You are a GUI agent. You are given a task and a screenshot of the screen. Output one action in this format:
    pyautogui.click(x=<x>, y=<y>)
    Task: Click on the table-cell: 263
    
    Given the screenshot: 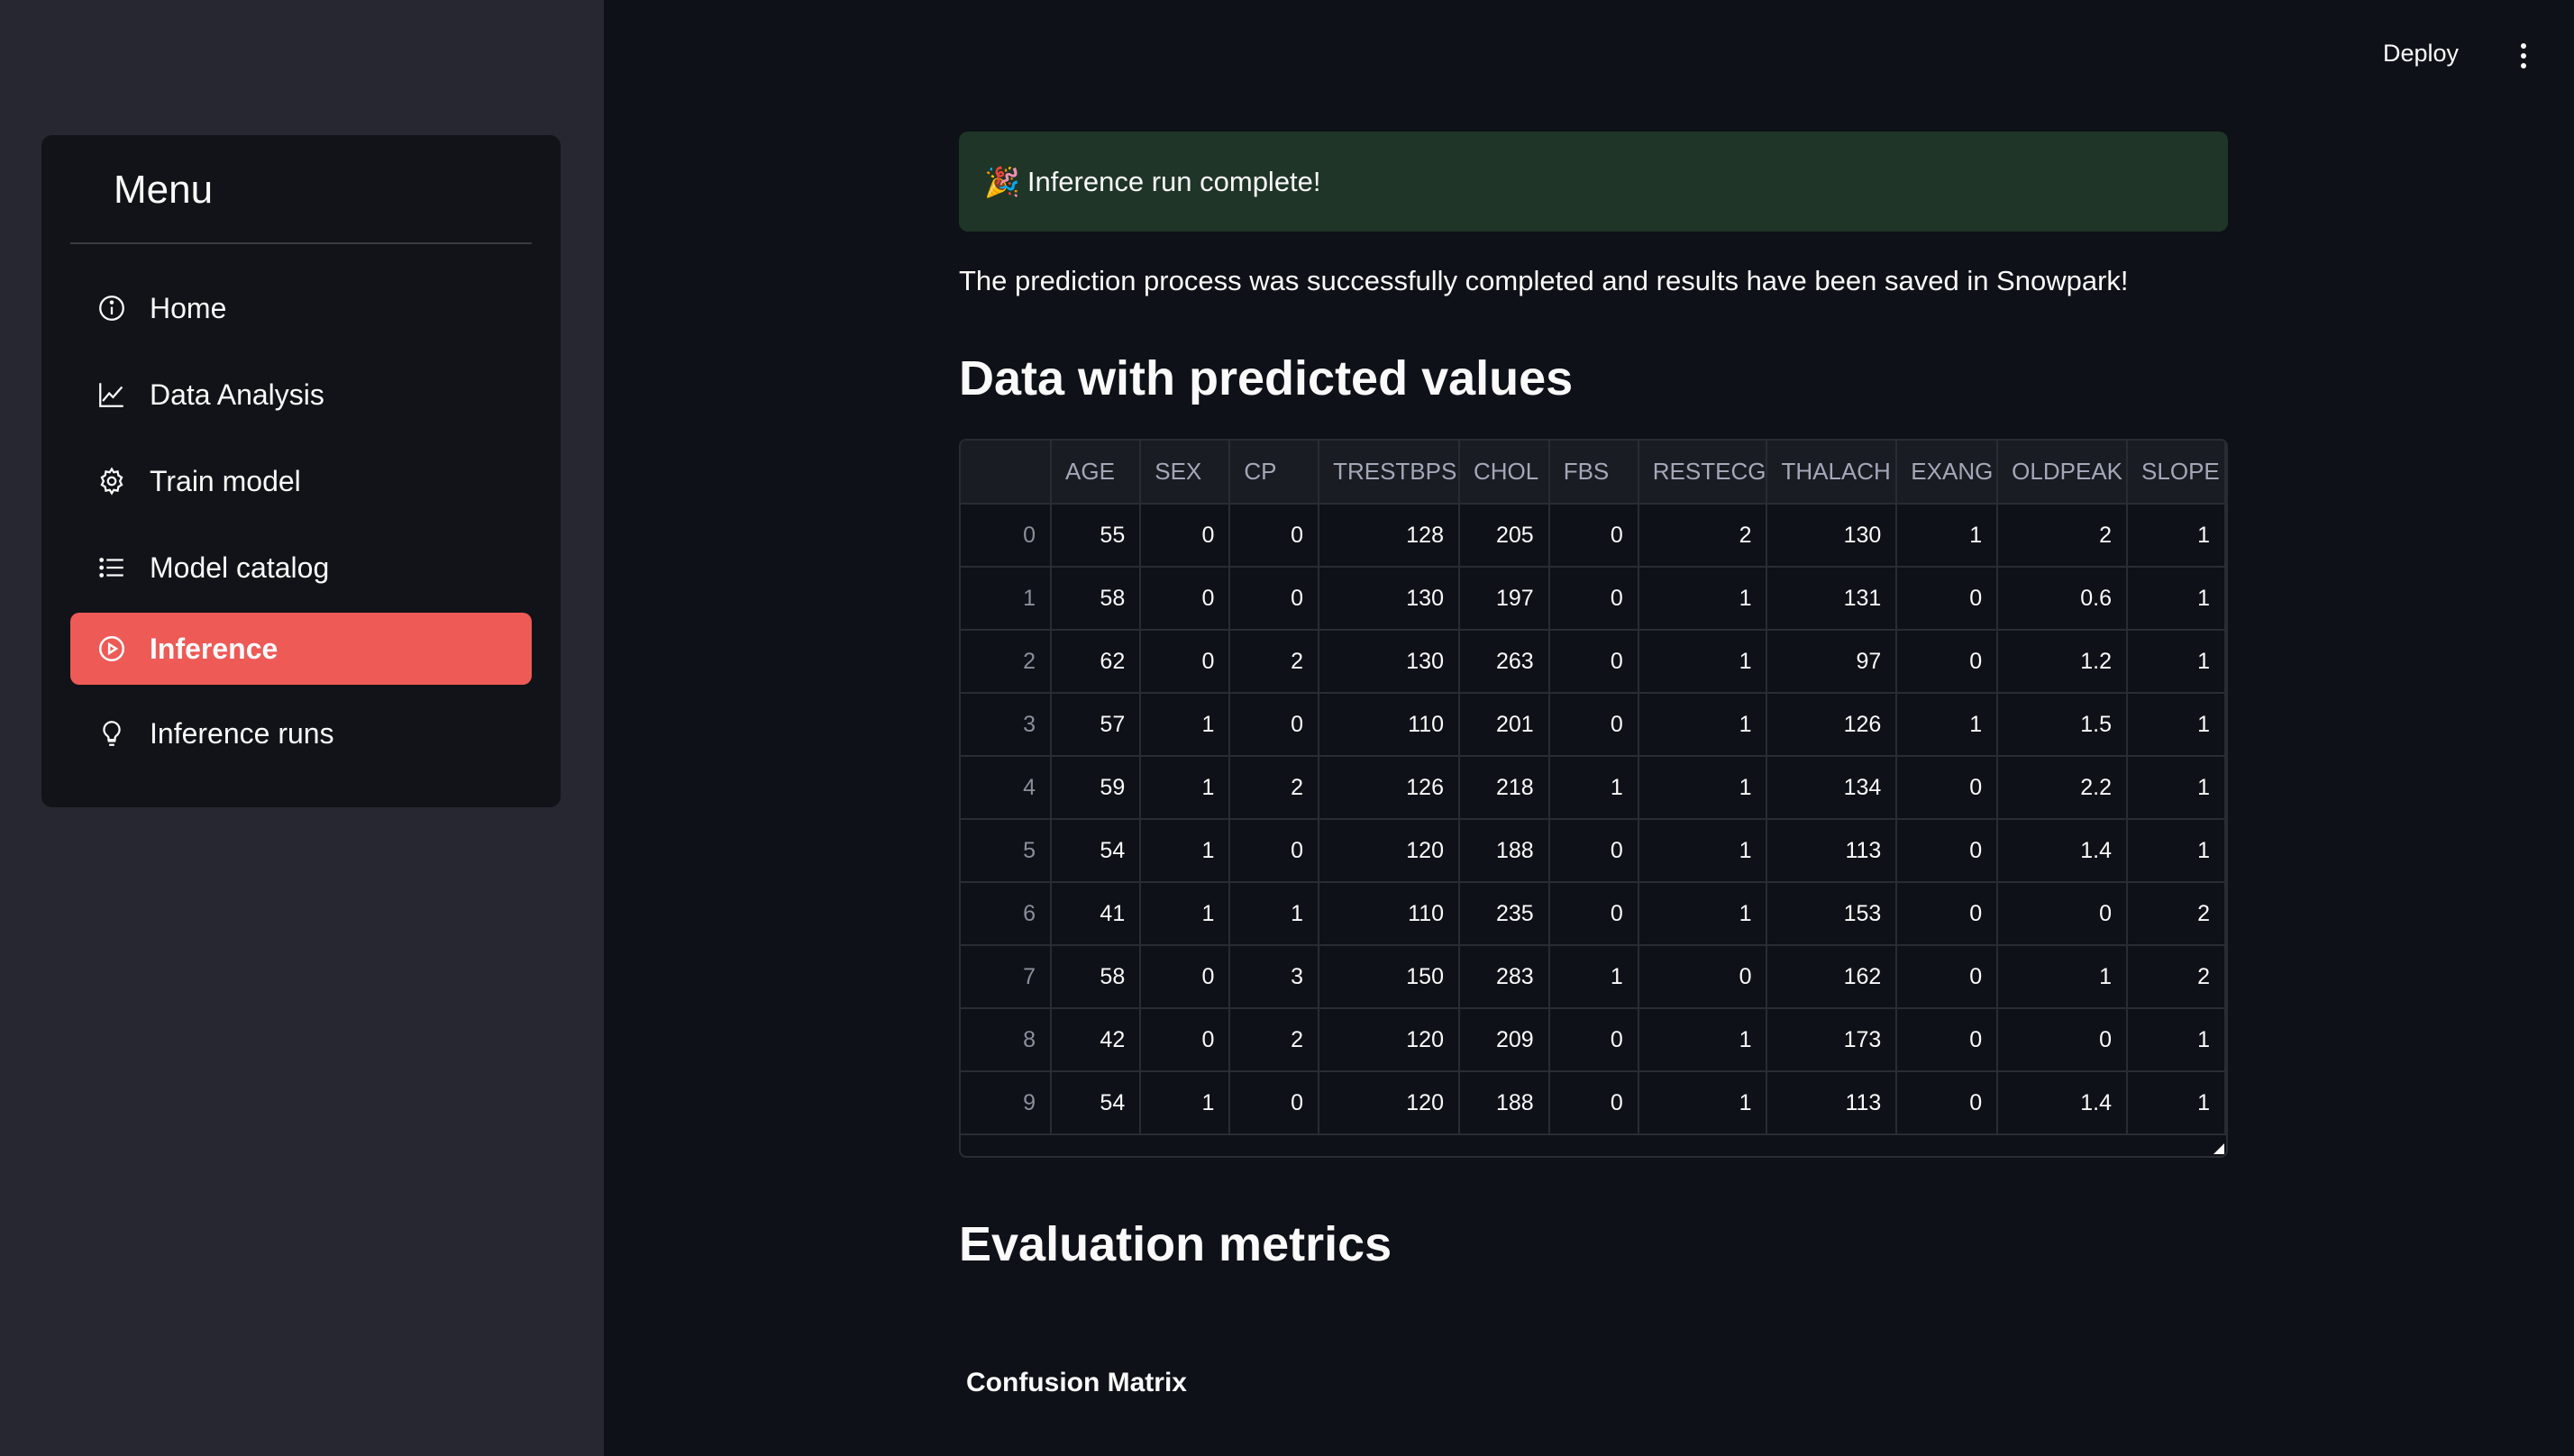 What is the action you would take?
    pyautogui.click(x=1504, y=662)
    